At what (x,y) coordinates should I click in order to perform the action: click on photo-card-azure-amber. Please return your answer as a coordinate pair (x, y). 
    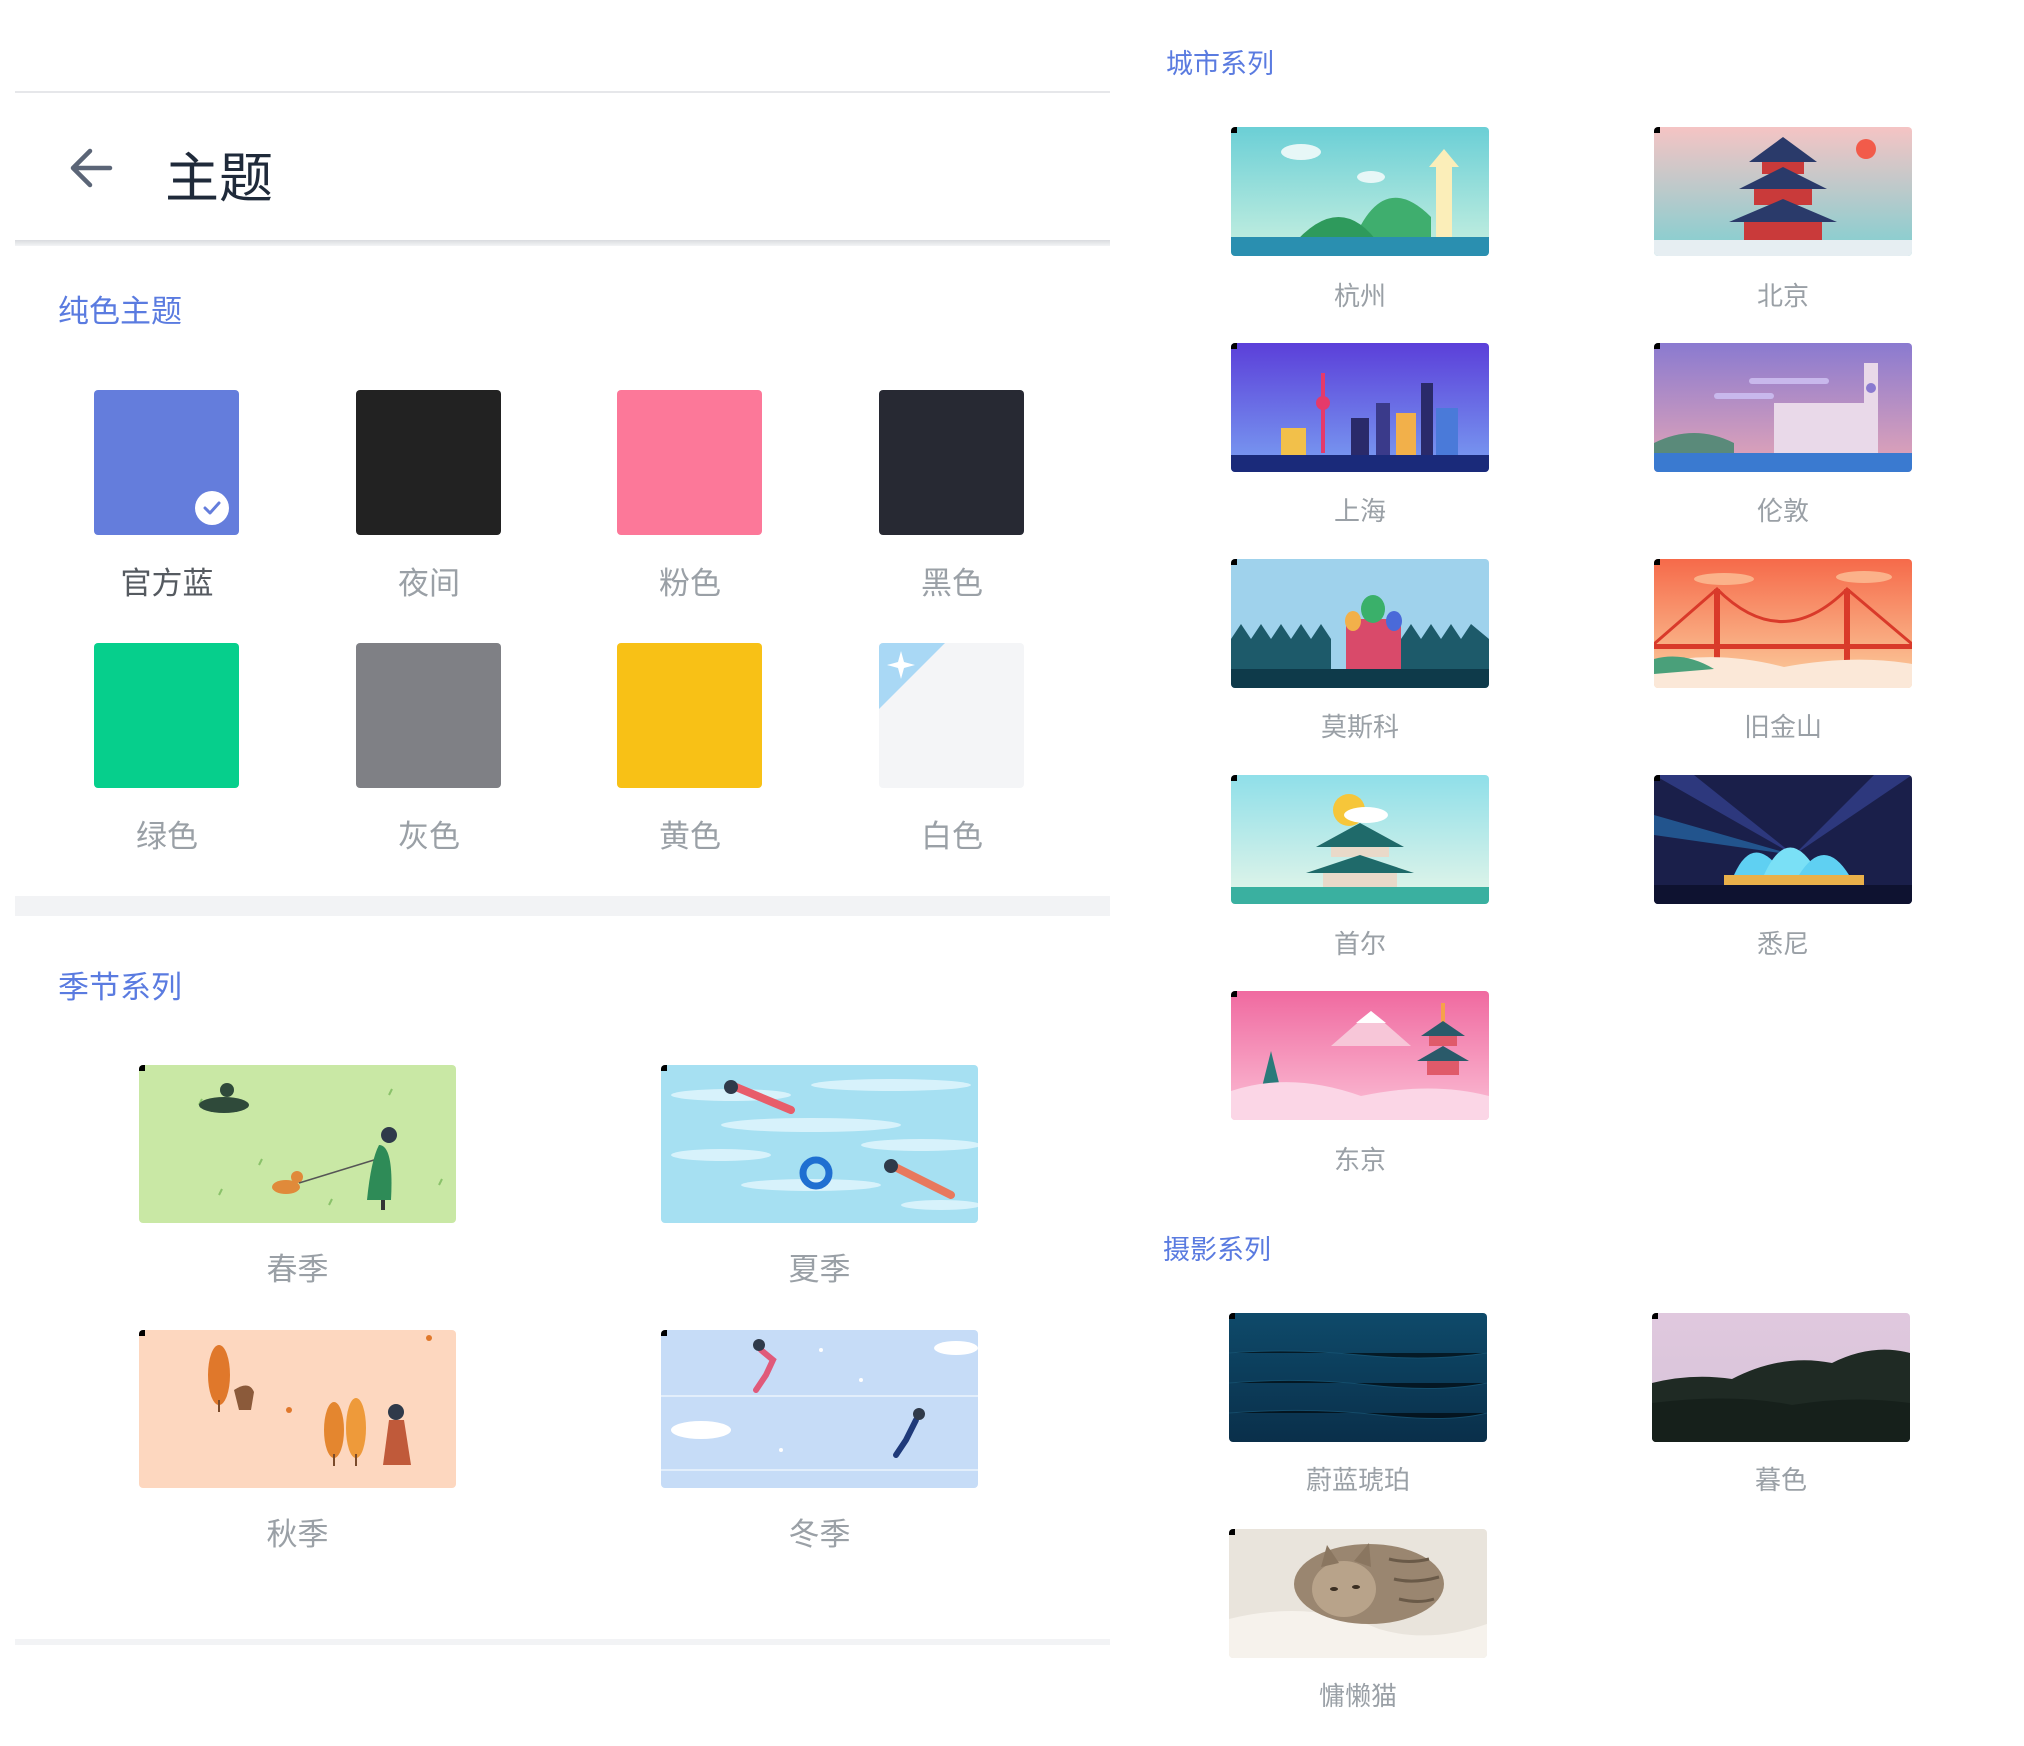
    Looking at the image, I should click on (1358, 1377).